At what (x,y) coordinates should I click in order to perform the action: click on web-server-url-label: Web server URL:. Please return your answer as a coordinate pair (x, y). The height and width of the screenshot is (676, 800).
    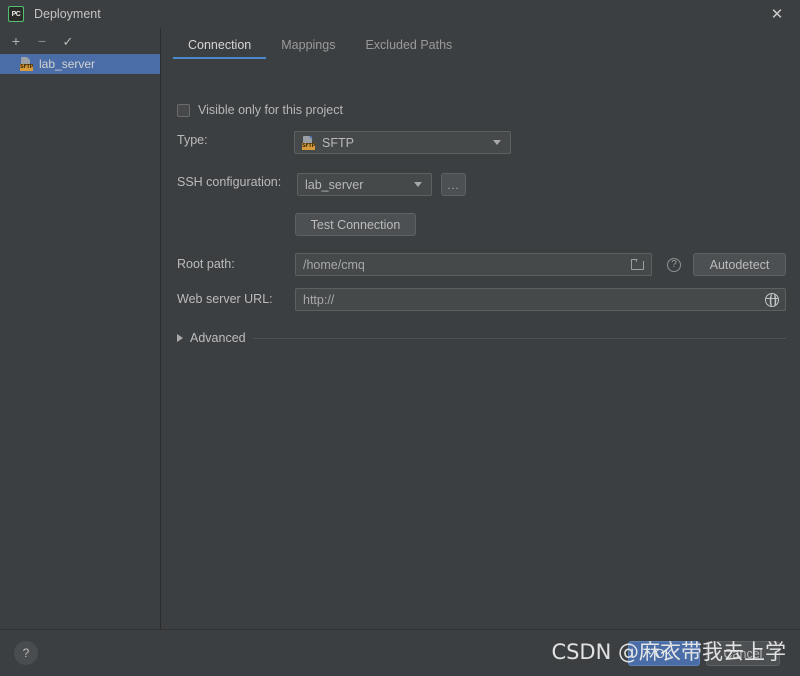
    Looking at the image, I should click on (225, 299).